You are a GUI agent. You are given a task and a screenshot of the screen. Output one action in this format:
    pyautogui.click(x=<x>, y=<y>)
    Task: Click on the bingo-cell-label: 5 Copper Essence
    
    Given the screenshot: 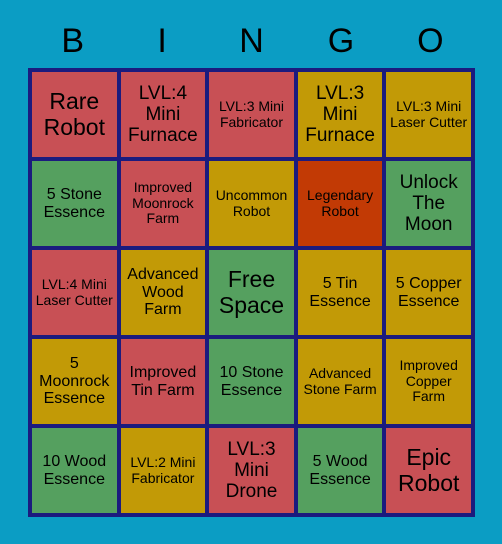 What is the action you would take?
    pyautogui.click(x=428, y=292)
    